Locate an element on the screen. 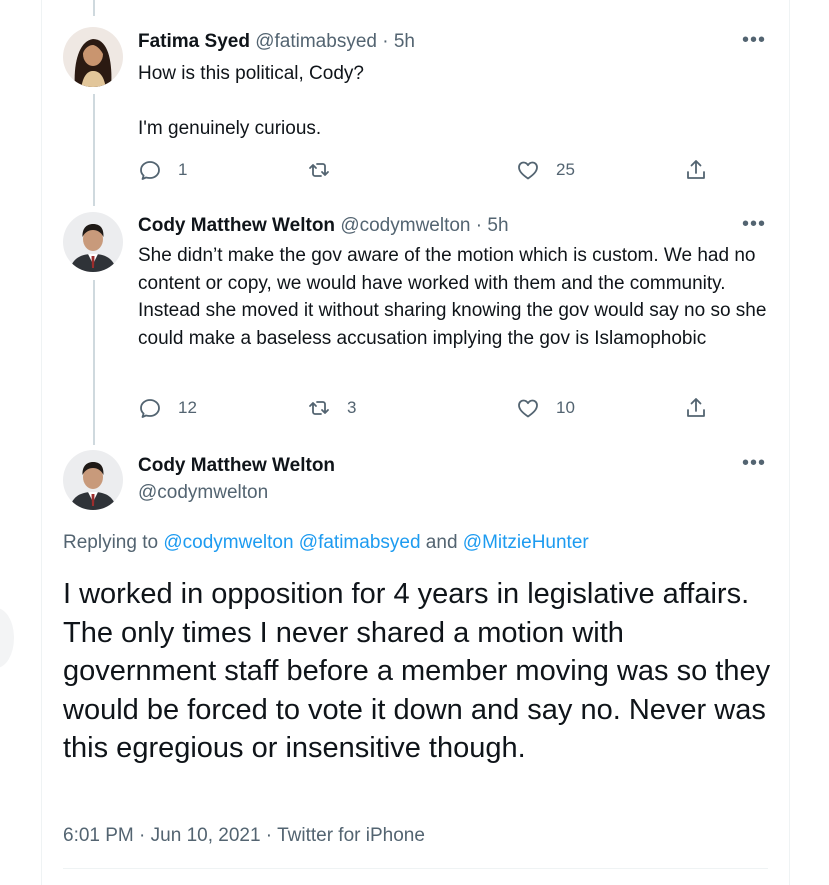 The width and height of the screenshot is (829, 885). reply-count: 12 is located at coordinates (187, 407).